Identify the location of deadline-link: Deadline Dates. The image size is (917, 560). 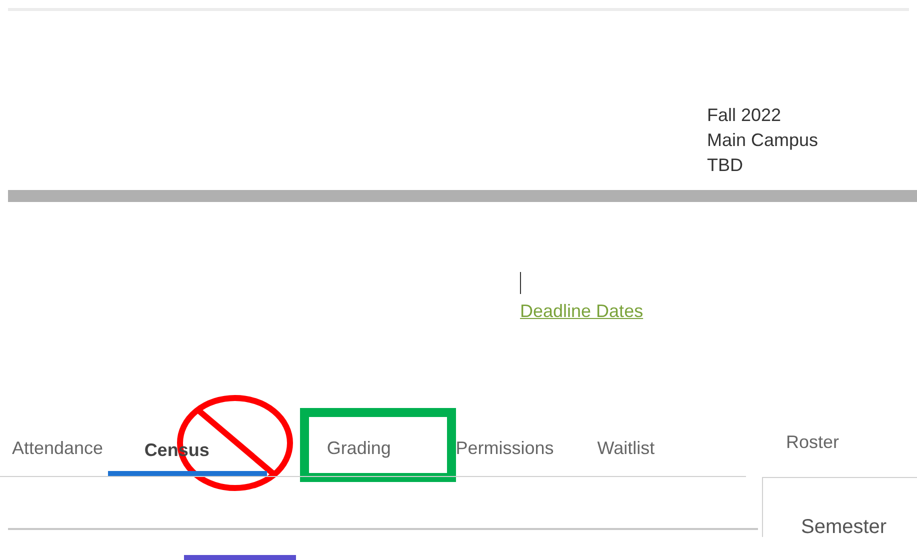
(582, 311).